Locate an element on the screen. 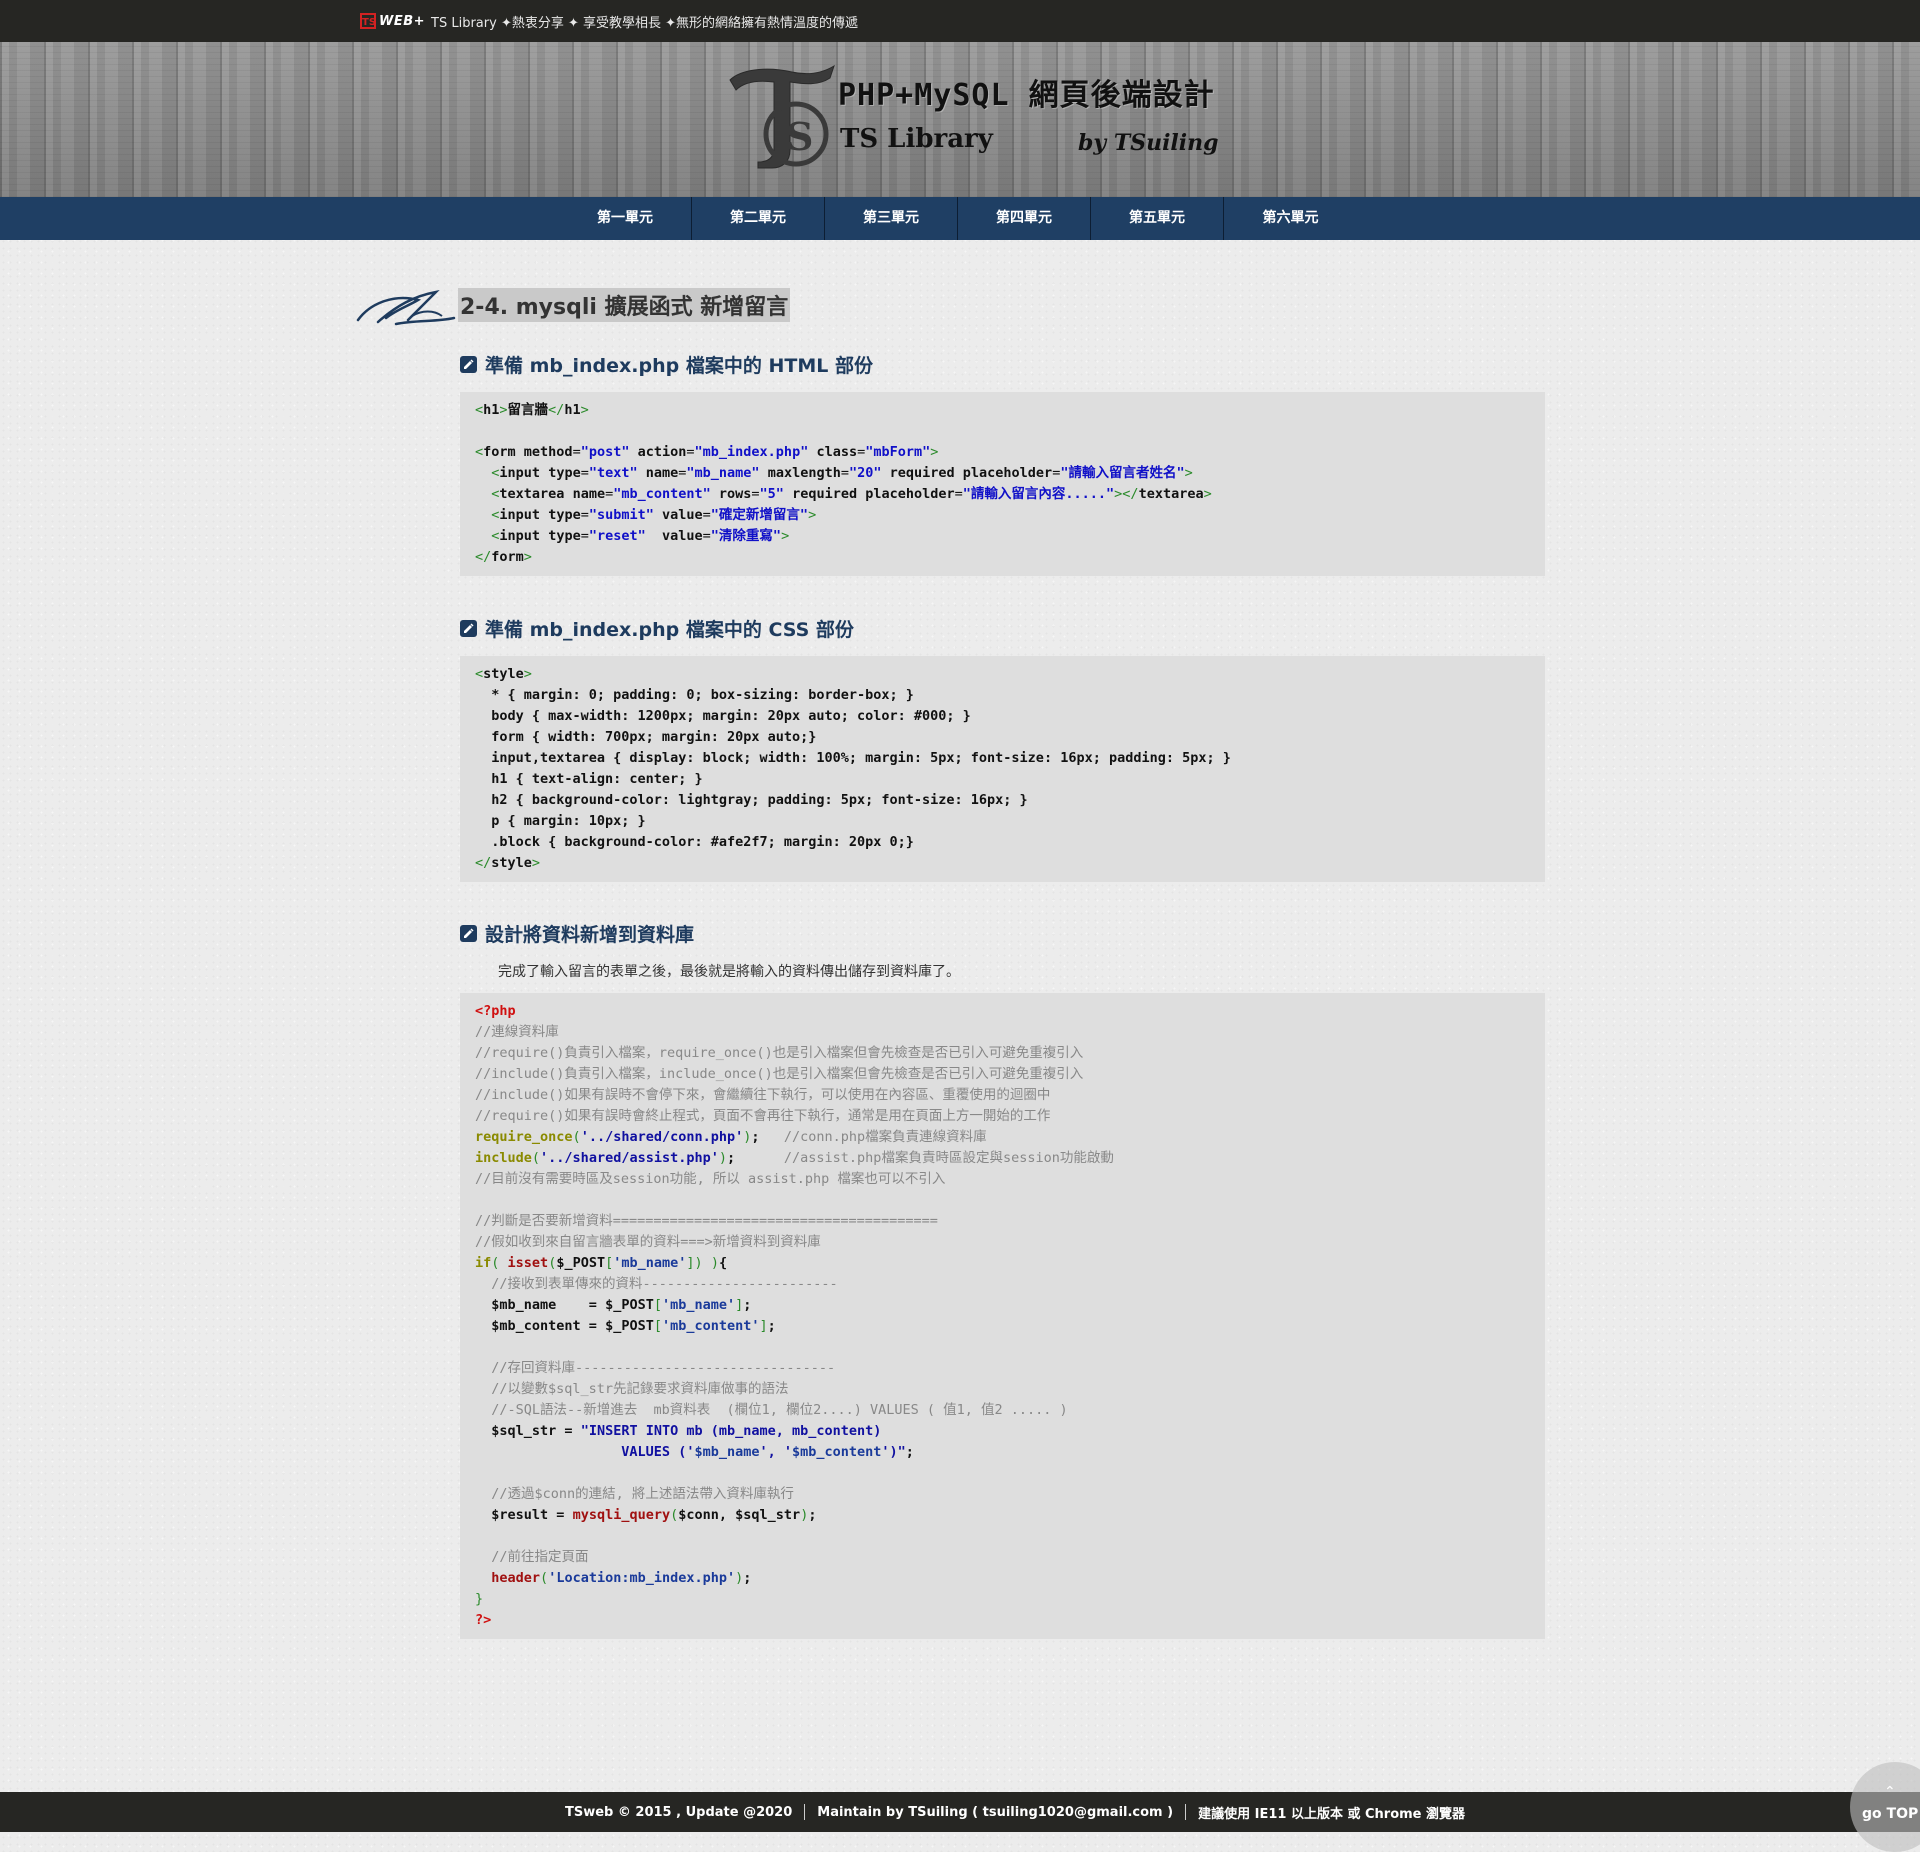 This screenshot has height=1852, width=1920. code-token: class is located at coordinates (833, 452).